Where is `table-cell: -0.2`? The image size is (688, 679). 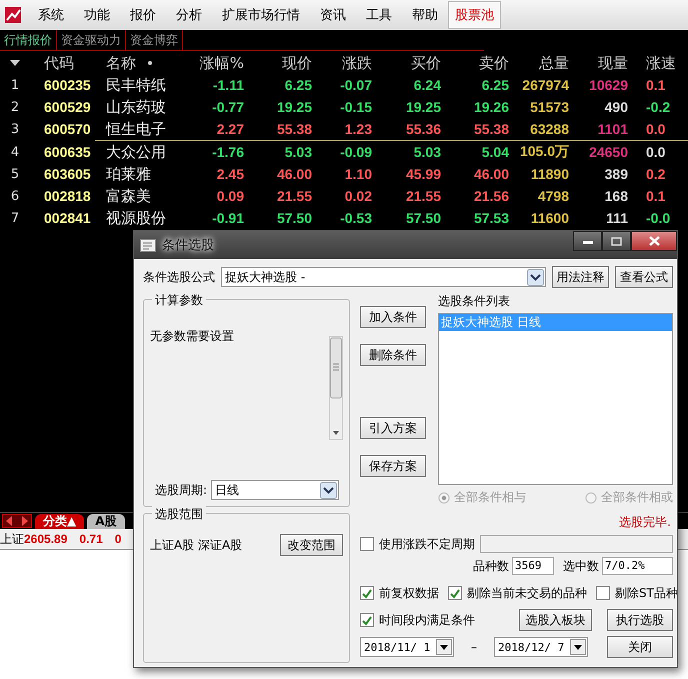
table-cell: -0.2 is located at coordinates (658, 107).